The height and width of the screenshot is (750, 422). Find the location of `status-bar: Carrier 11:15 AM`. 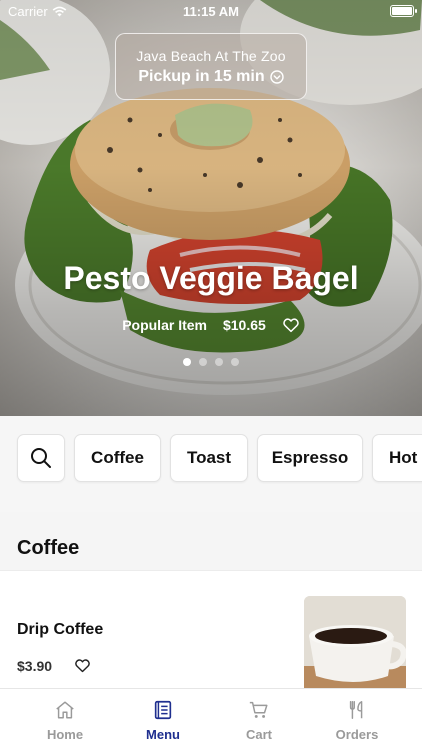

status-bar: Carrier 11:15 AM is located at coordinates (211, 12).